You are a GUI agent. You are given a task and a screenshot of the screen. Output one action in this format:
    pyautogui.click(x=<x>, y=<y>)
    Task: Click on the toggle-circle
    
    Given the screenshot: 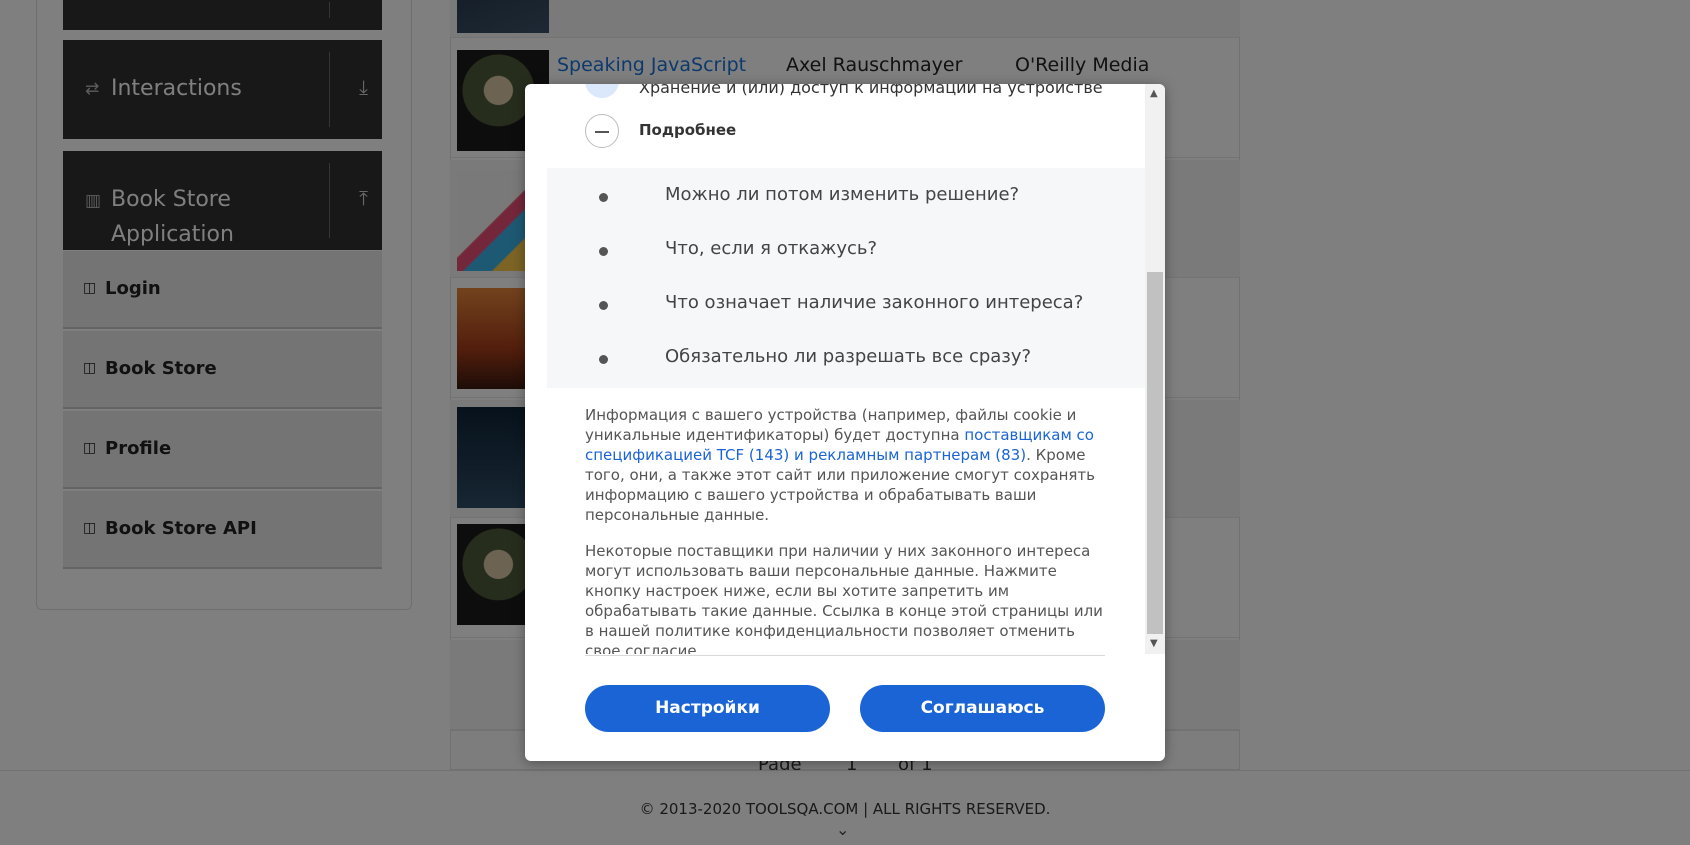 What is the action you would take?
    pyautogui.click(x=602, y=91)
    